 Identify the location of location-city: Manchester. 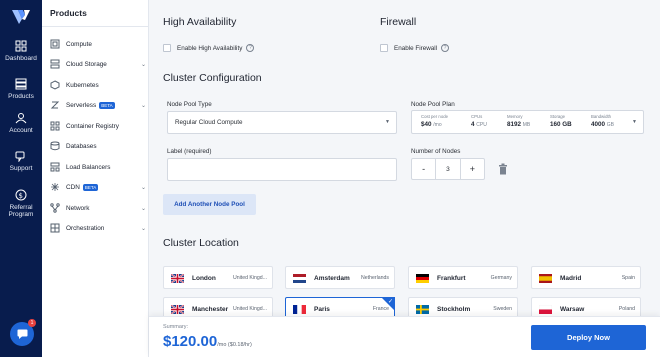
(210, 309).